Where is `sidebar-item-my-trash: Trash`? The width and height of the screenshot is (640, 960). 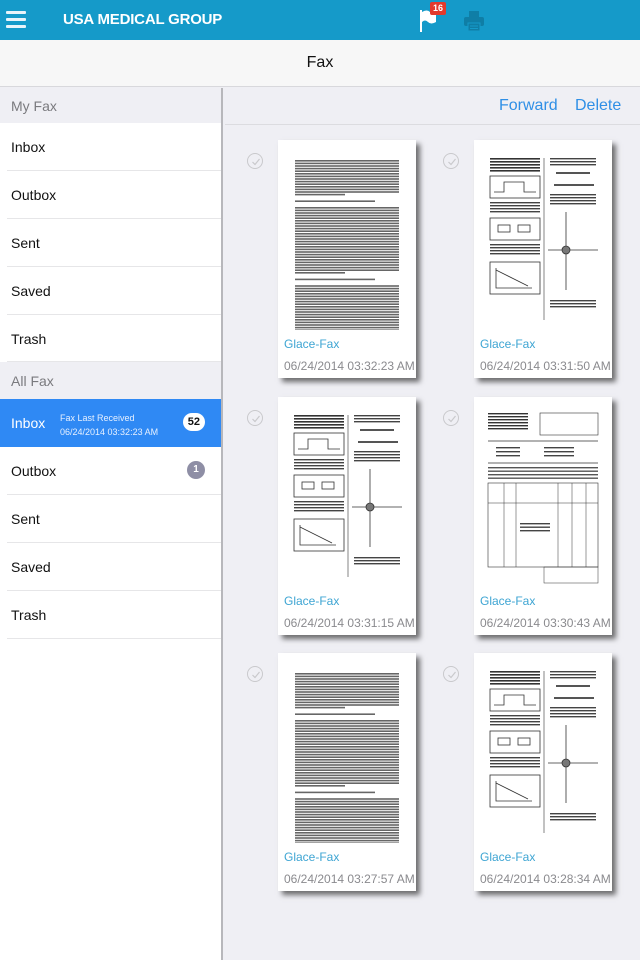
sidebar-item-my-trash: Trash is located at coordinates (110, 338).